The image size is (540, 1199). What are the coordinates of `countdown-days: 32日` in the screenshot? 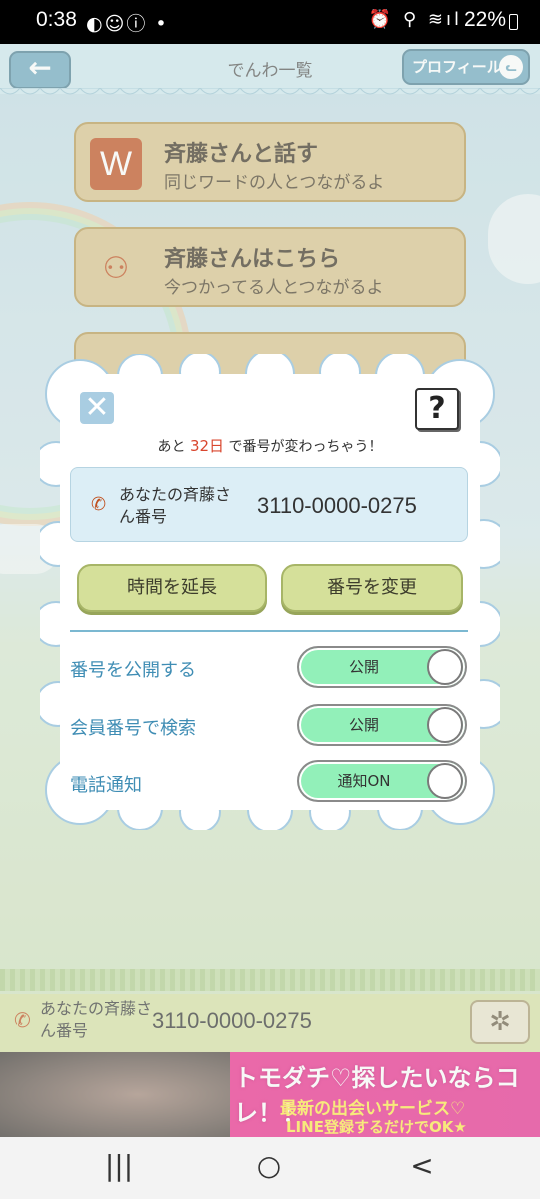 It's located at (207, 446).